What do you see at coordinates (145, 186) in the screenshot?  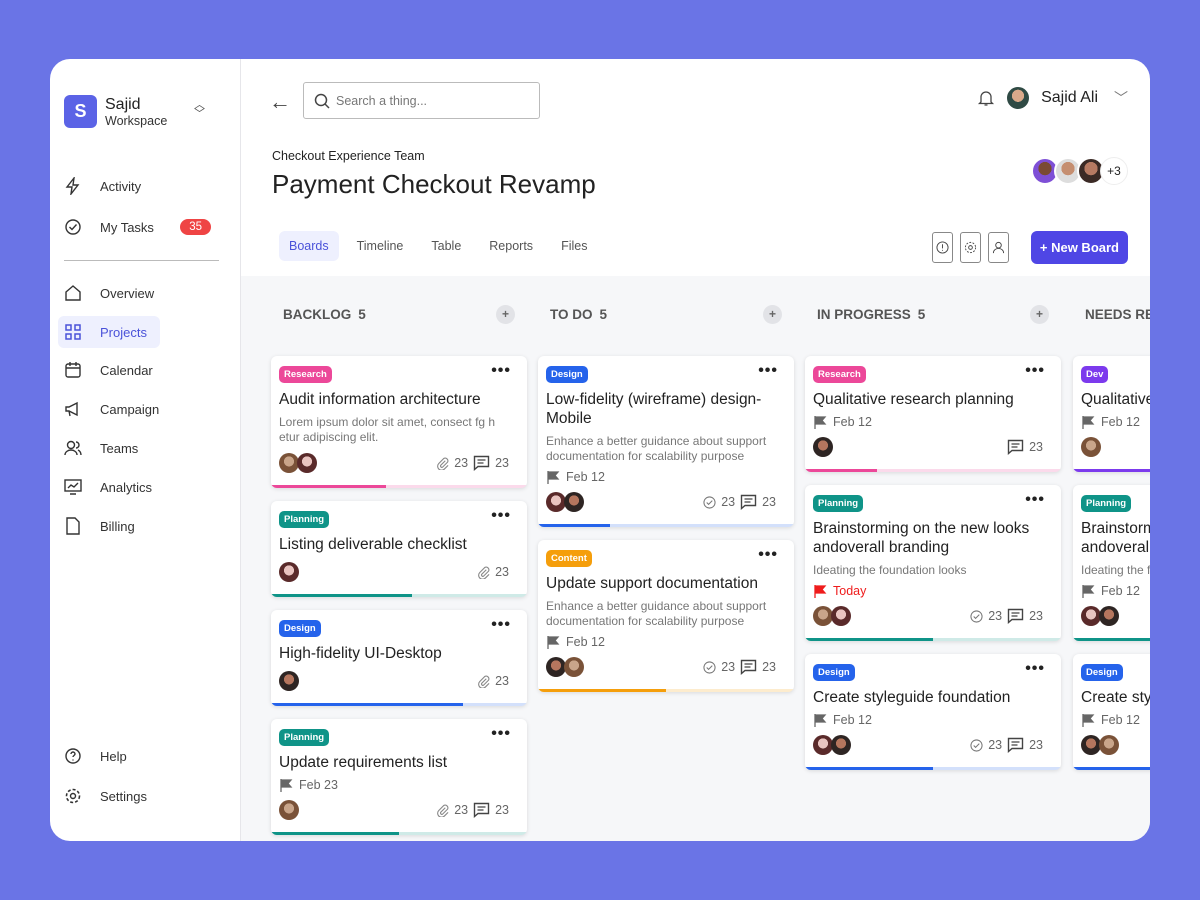 I see `sidebar-item-activity: Activity` at bounding box center [145, 186].